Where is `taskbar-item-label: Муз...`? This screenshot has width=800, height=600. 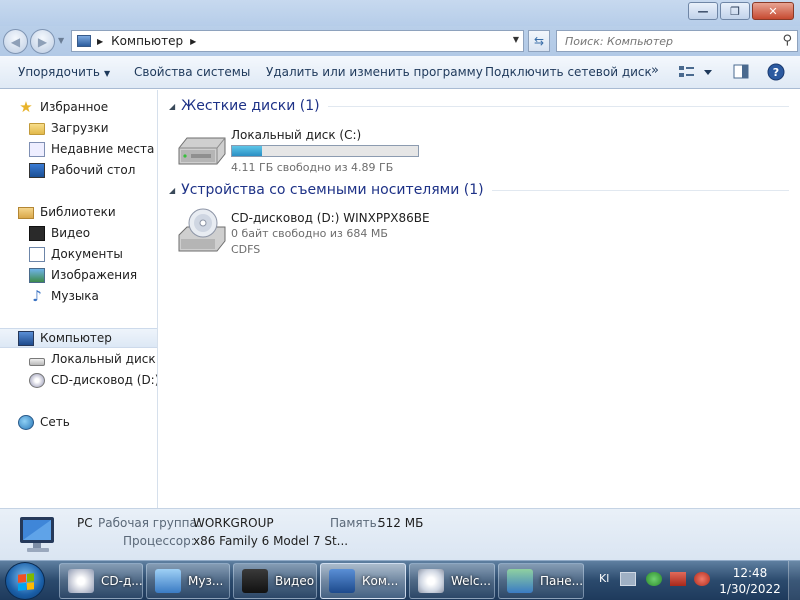
taskbar-item-label: Муз... is located at coordinates (206, 581).